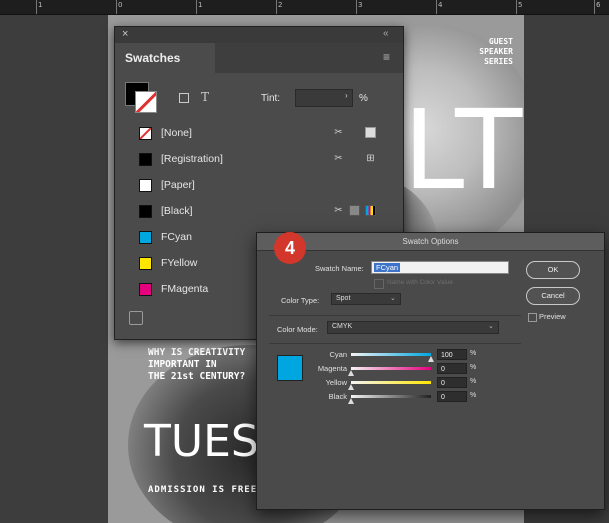  What do you see at coordinates (430, 242) in the screenshot?
I see `dialog-title: Swatch Options` at bounding box center [430, 242].